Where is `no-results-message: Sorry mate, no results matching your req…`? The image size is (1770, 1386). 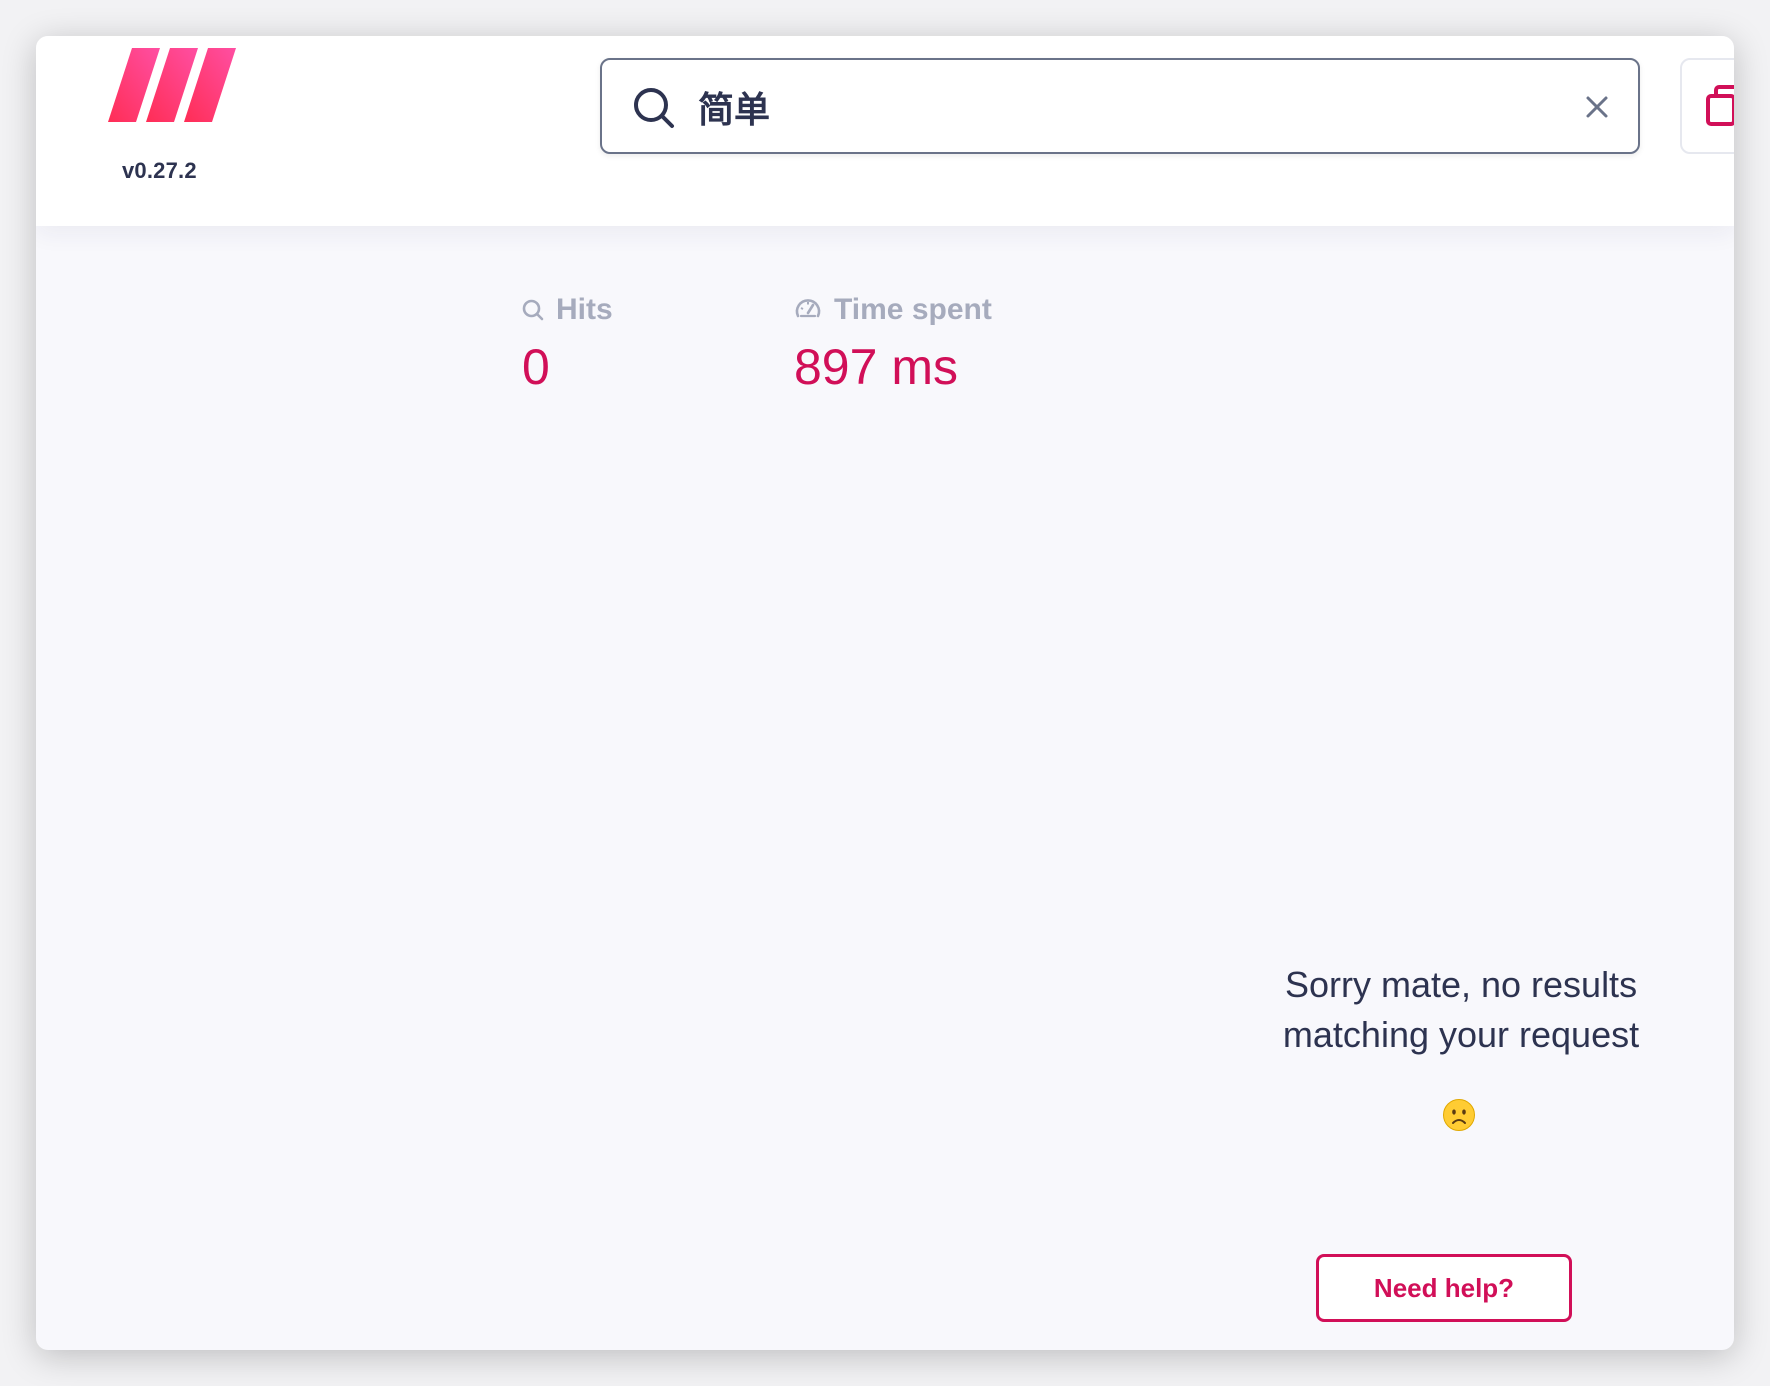
no-results-message: Sorry mate, no results matching your req… is located at coordinates (1461, 1010).